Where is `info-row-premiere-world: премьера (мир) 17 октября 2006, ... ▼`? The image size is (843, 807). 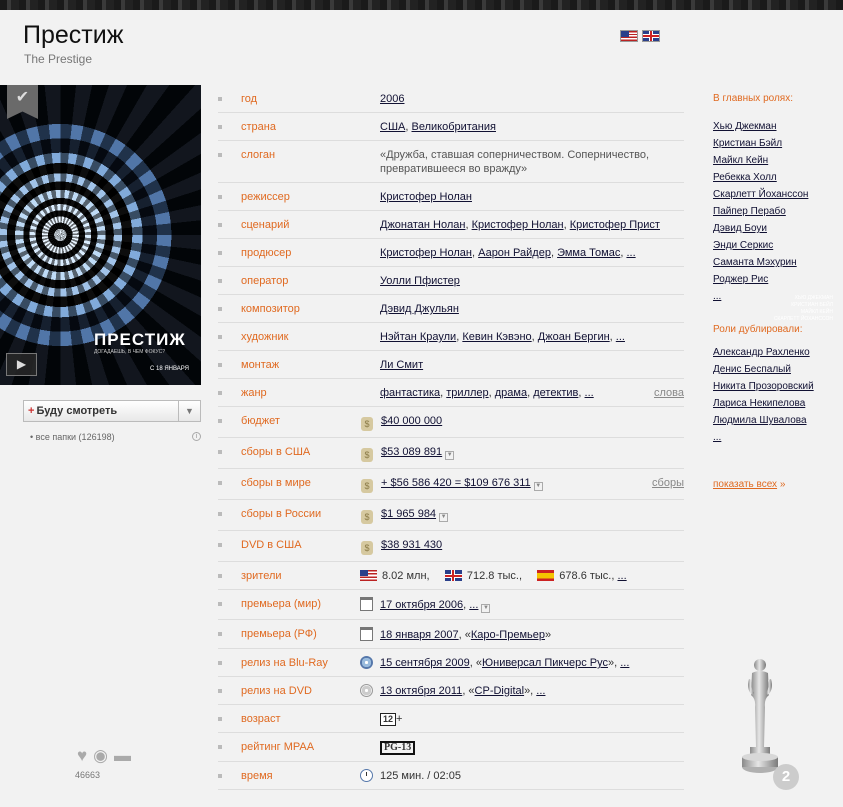
info-row-premiere-world: премьера (мир) 17 октября 2006, ... ▼ is located at coordinates (451, 605).